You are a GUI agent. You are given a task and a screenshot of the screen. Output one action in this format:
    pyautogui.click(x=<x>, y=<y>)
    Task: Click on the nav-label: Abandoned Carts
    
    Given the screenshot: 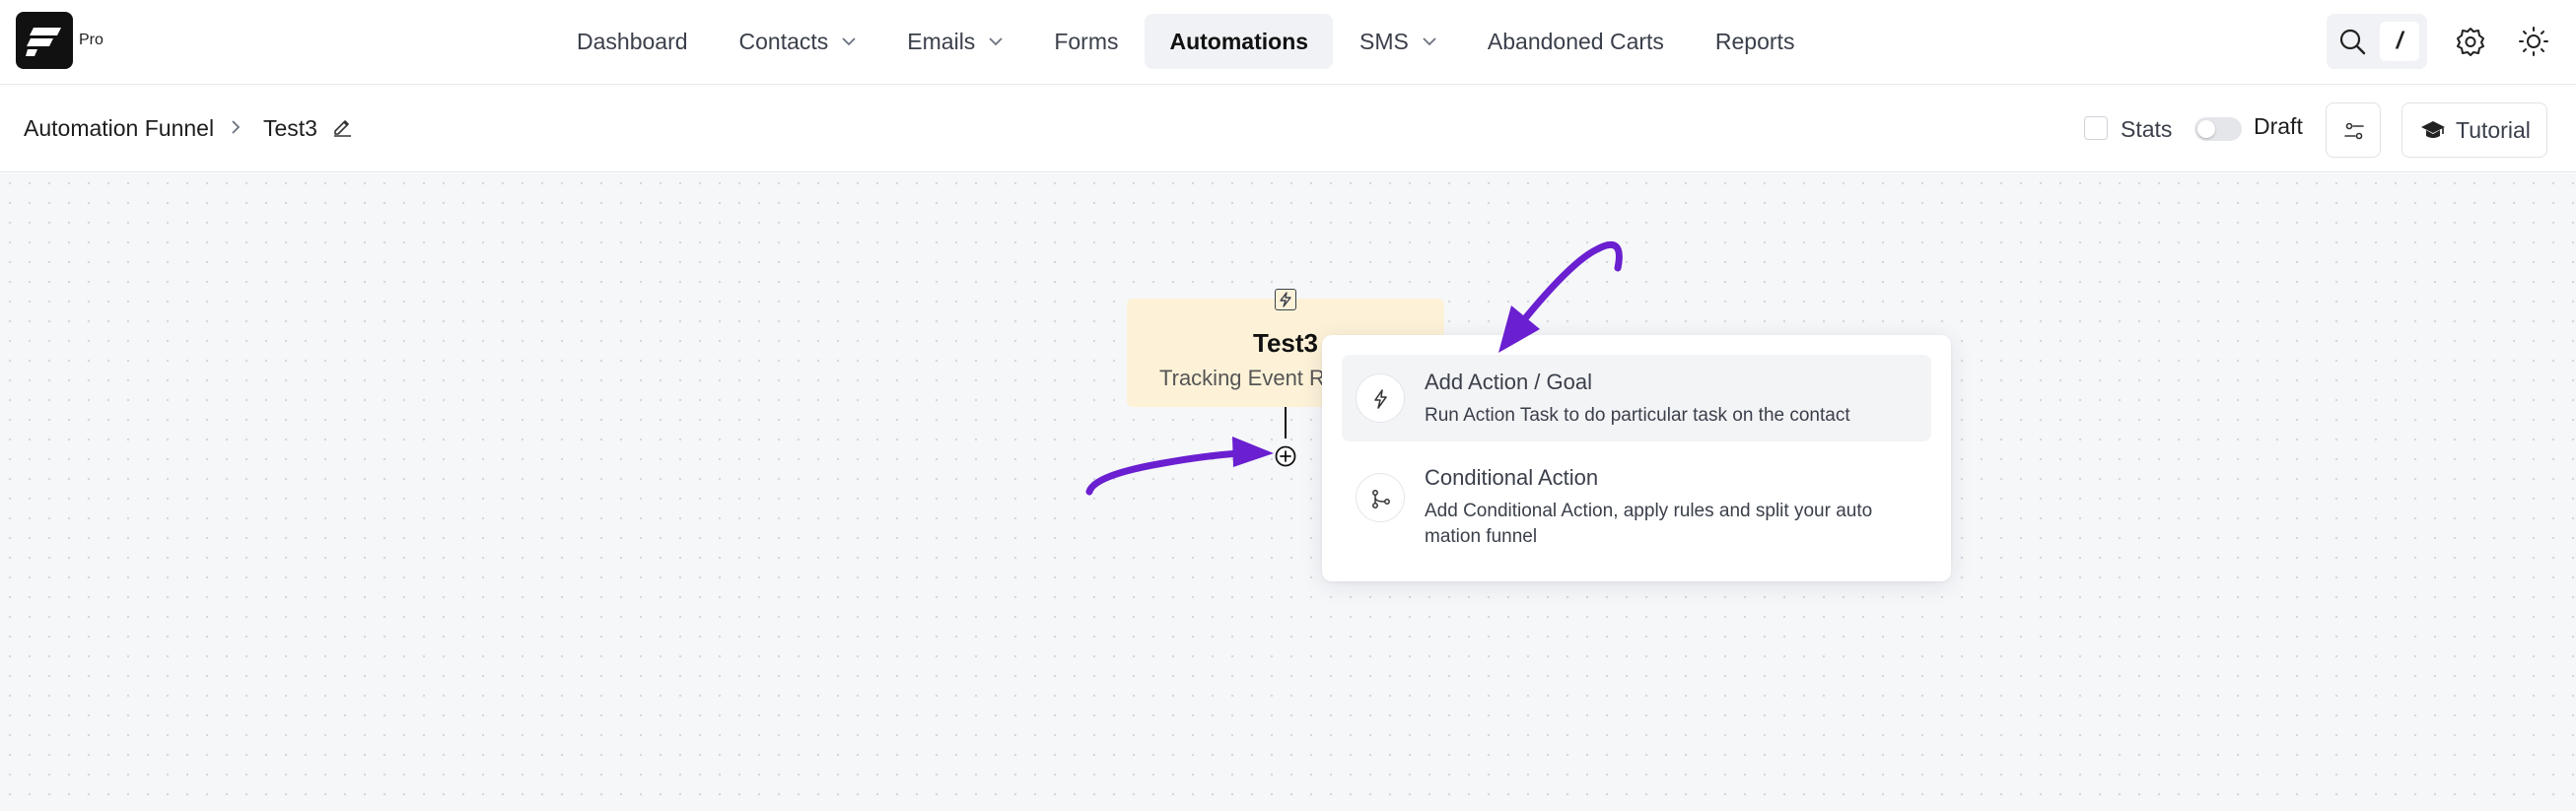 What is the action you would take?
    pyautogui.click(x=1576, y=41)
    